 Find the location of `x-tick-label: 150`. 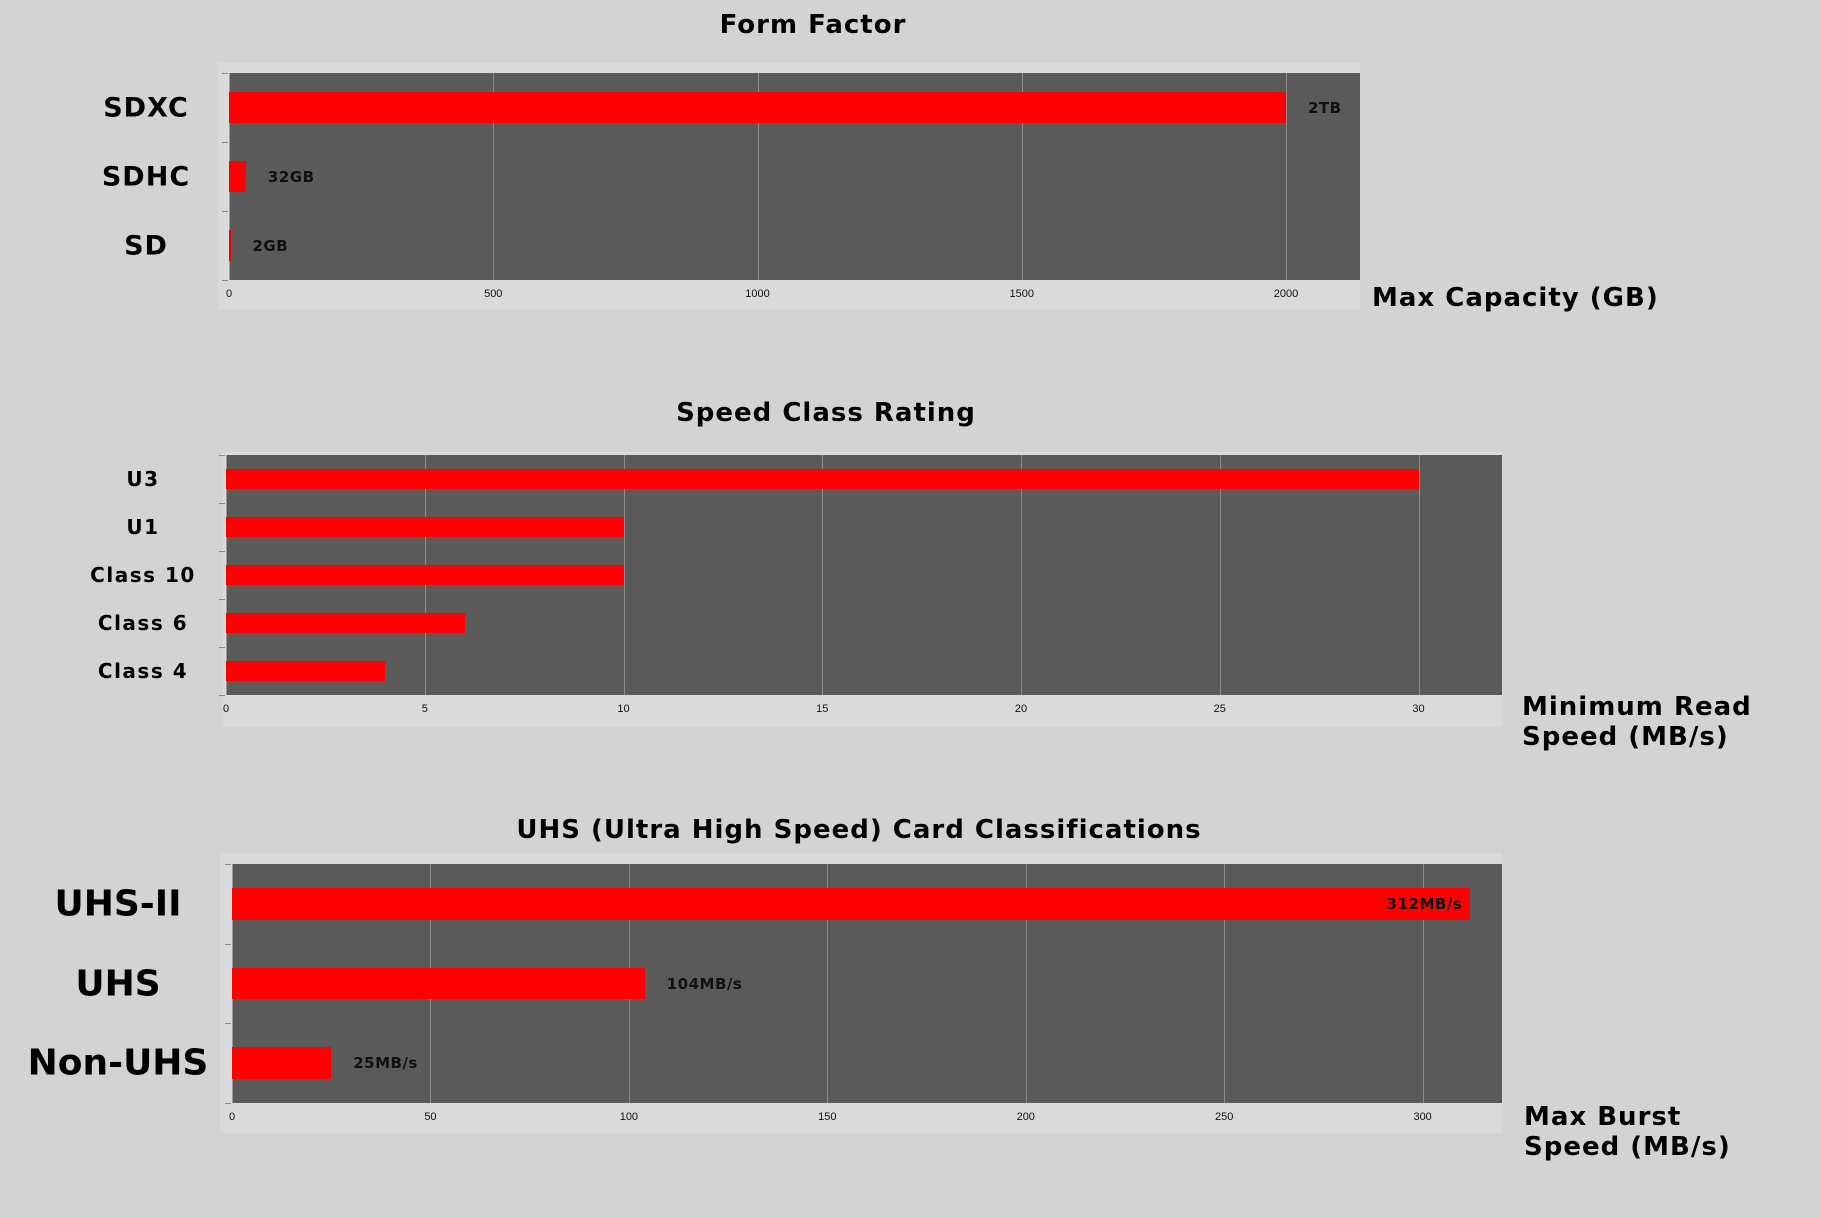

x-tick-label: 150 is located at coordinates (827, 1117).